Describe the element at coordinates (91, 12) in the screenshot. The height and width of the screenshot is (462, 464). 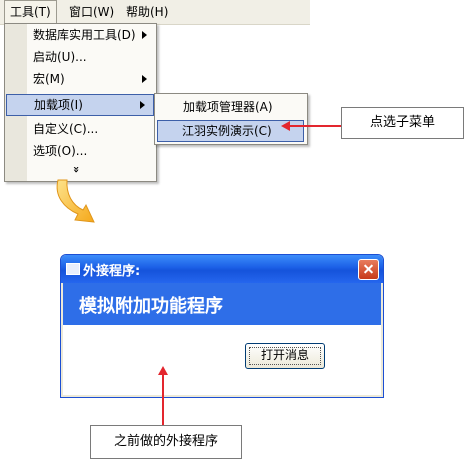
I see `menu-window: 窗口(W)` at that location.